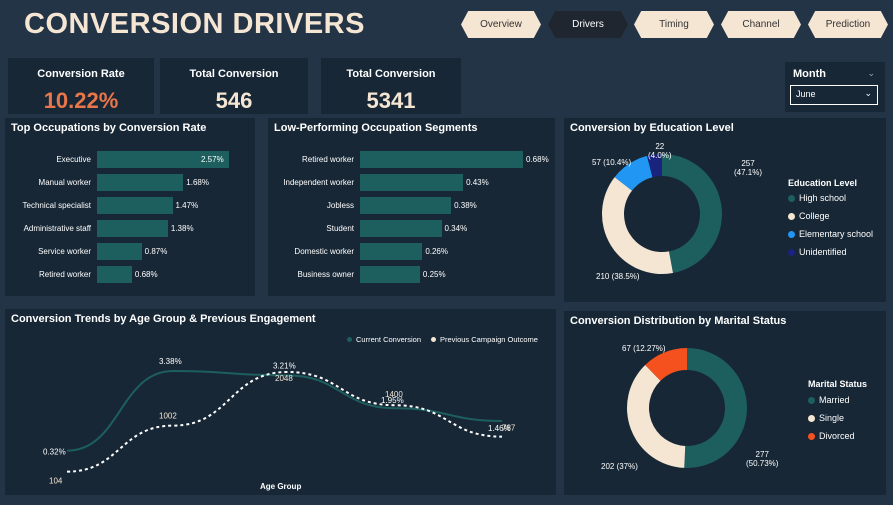 This screenshot has width=893, height=505. I want to click on legend-label: Married, so click(834, 400).